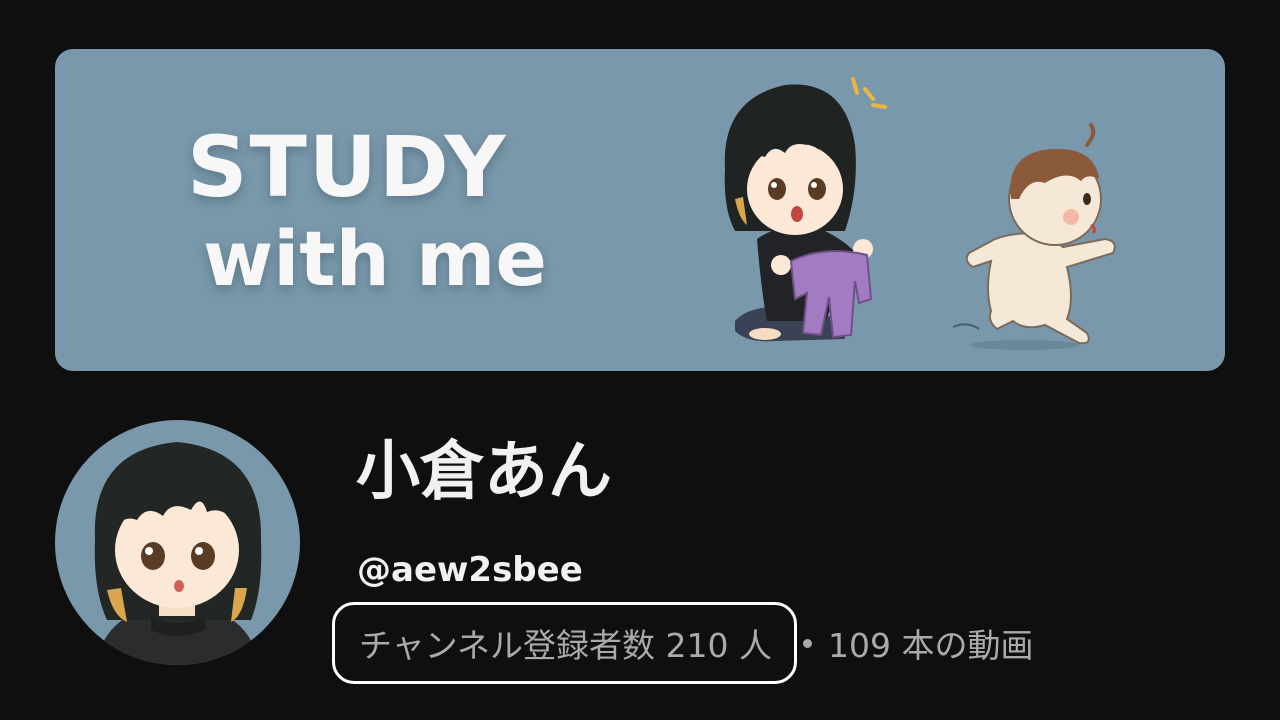 Image resolution: width=1280 pixels, height=720 pixels. What do you see at coordinates (347, 167) in the screenshot?
I see `banner-title-line1: STUDY` at bounding box center [347, 167].